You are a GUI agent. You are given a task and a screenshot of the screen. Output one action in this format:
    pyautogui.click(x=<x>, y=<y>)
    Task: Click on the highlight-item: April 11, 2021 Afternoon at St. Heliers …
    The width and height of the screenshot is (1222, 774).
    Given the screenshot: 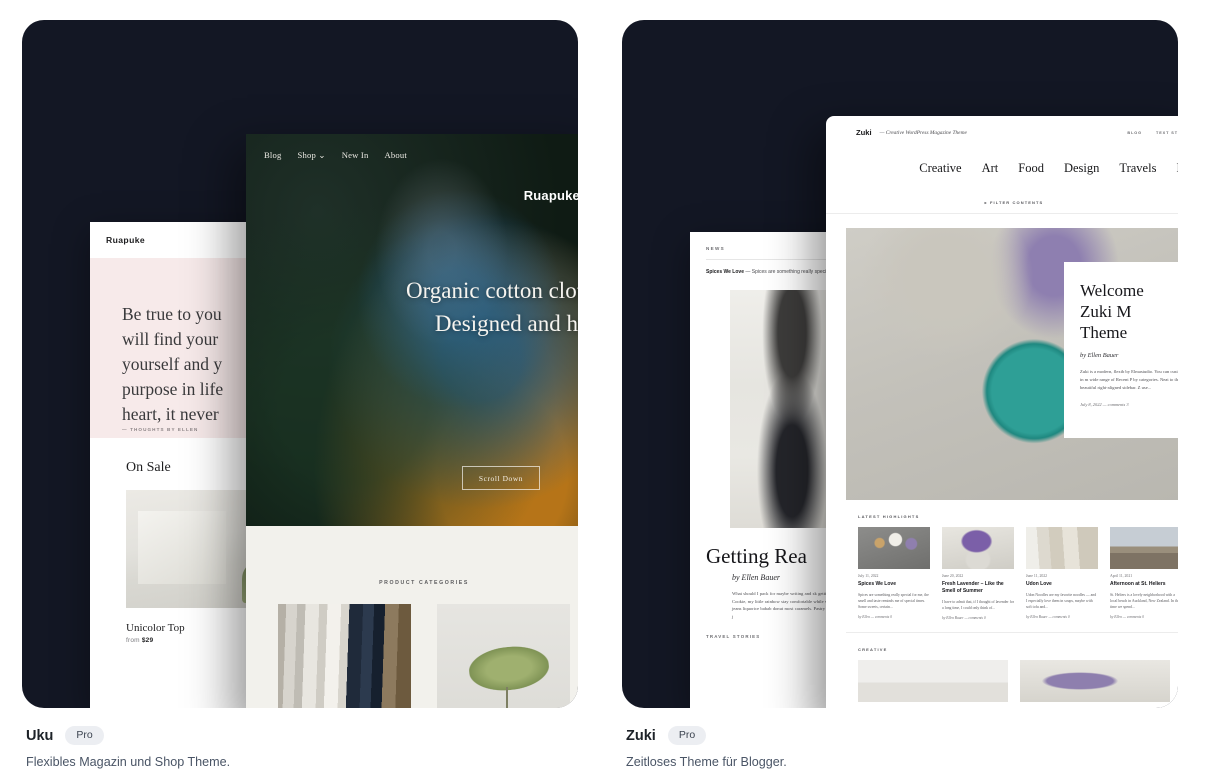 What is the action you would take?
    pyautogui.click(x=1144, y=573)
    